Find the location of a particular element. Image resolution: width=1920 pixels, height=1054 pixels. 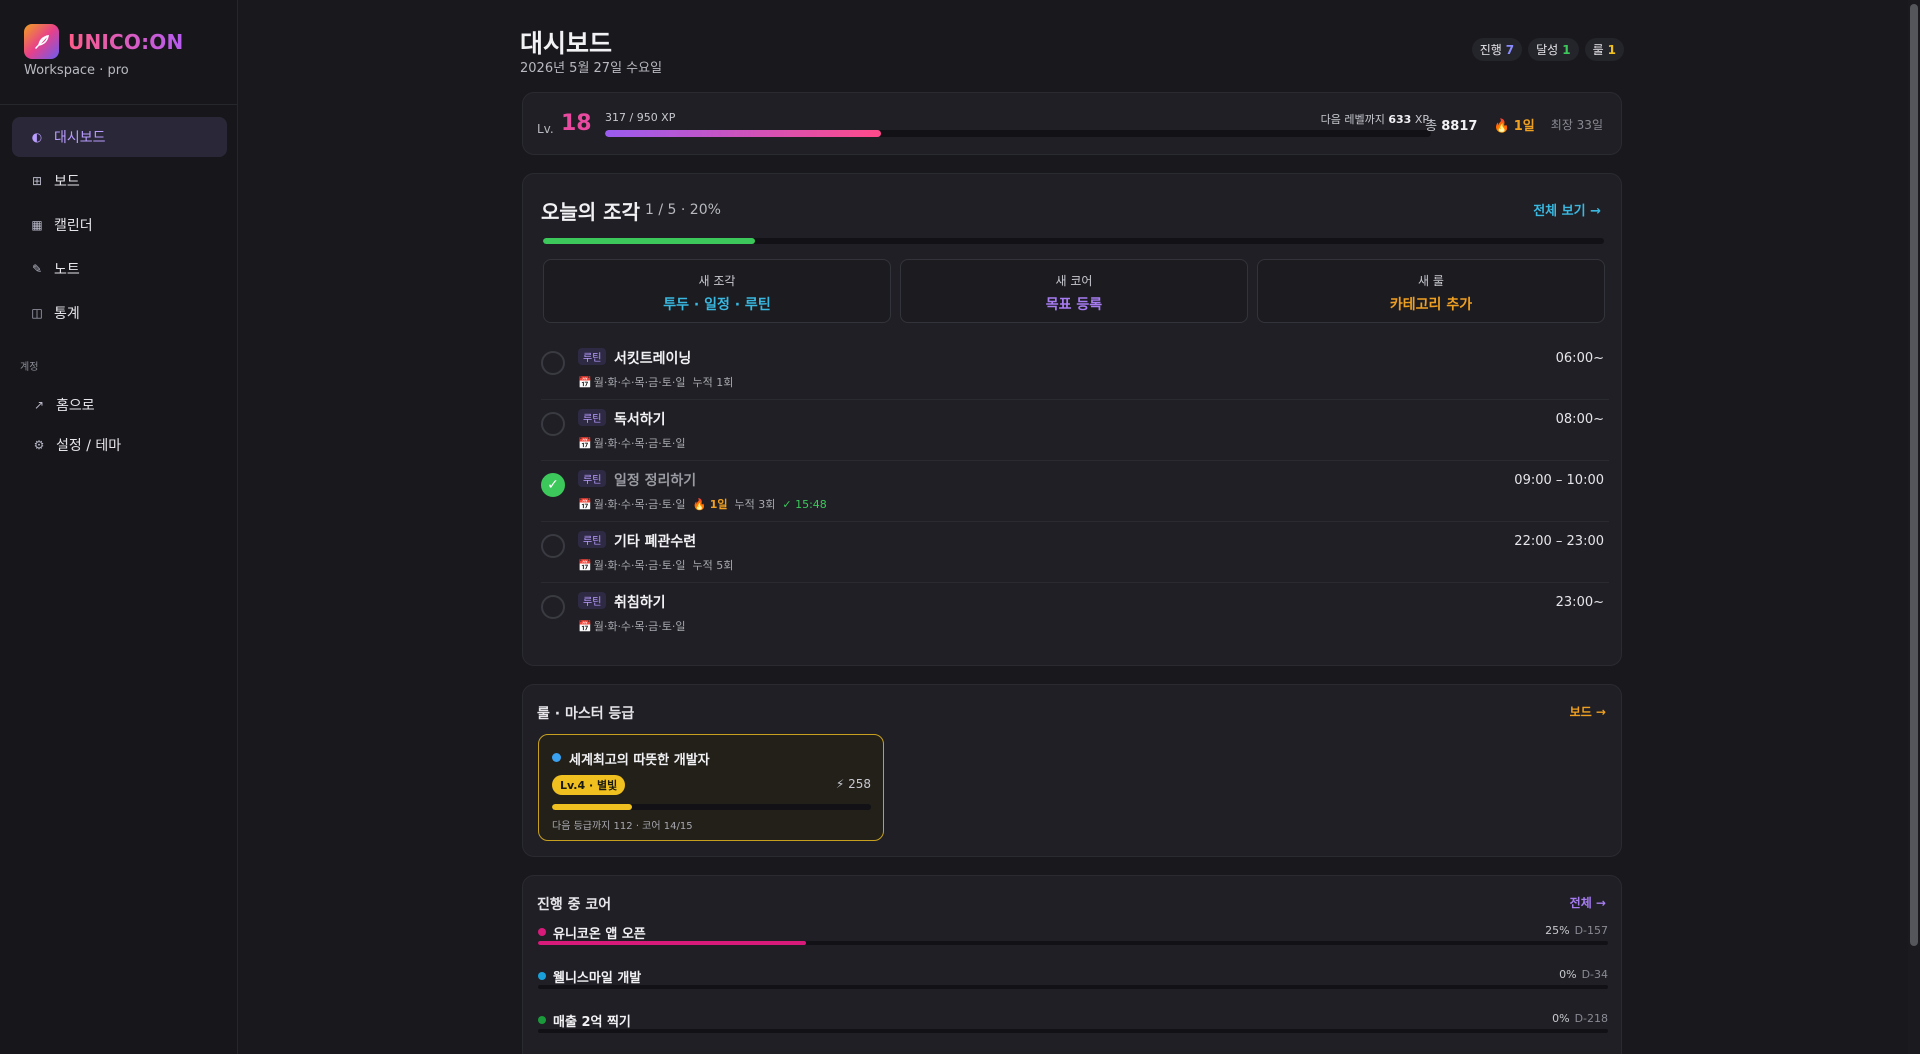

xp-next-prefix: 다음 레벨까지 is located at coordinates (1352, 119).